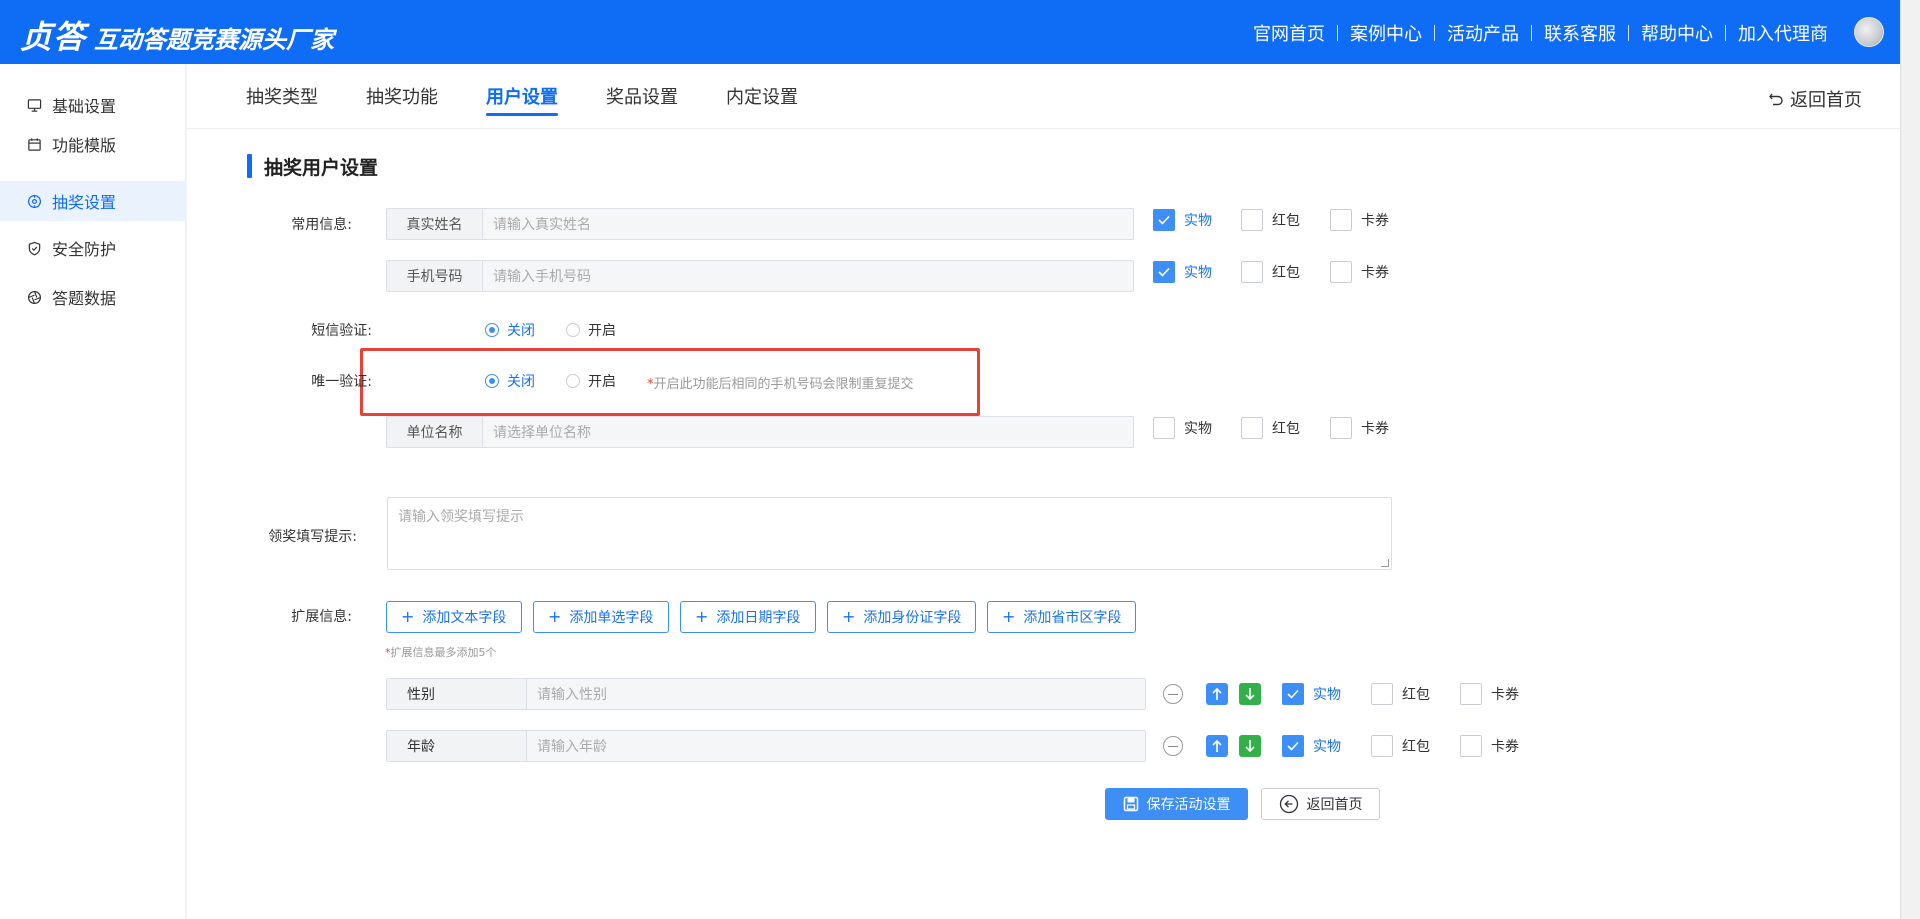 Image resolution: width=1920 pixels, height=919 pixels. I want to click on sms-verify-label: 短信验证:, so click(341, 331).